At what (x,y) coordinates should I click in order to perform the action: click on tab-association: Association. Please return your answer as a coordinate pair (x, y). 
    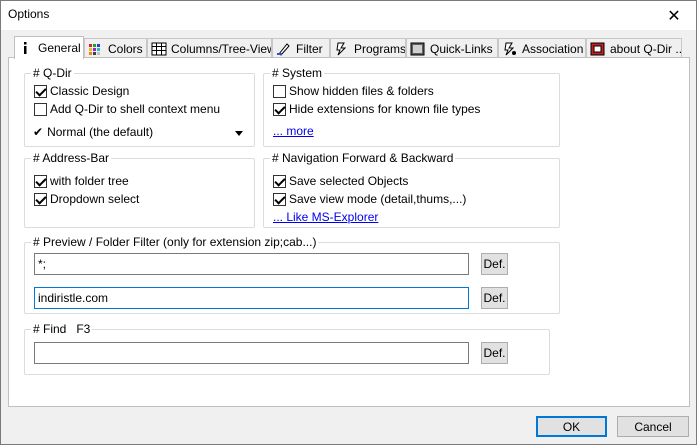
    Looking at the image, I should click on (542, 48).